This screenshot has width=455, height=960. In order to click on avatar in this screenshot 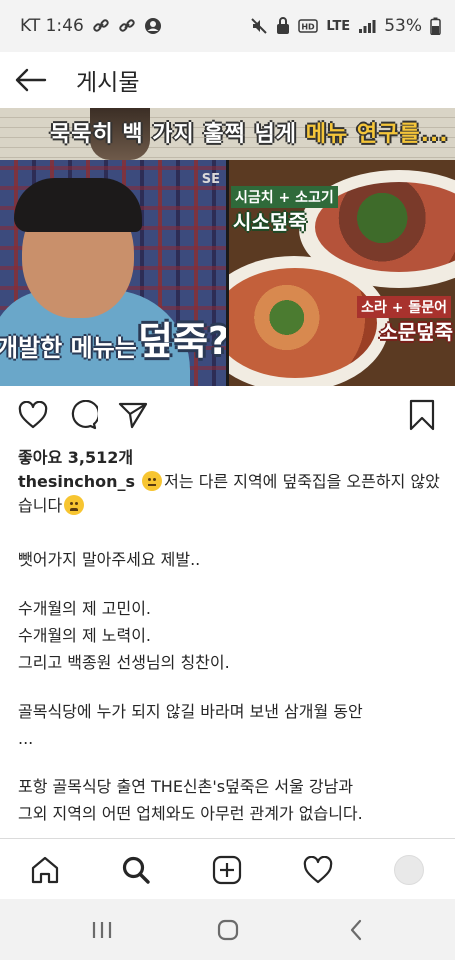, I will do `click(409, 870)`.